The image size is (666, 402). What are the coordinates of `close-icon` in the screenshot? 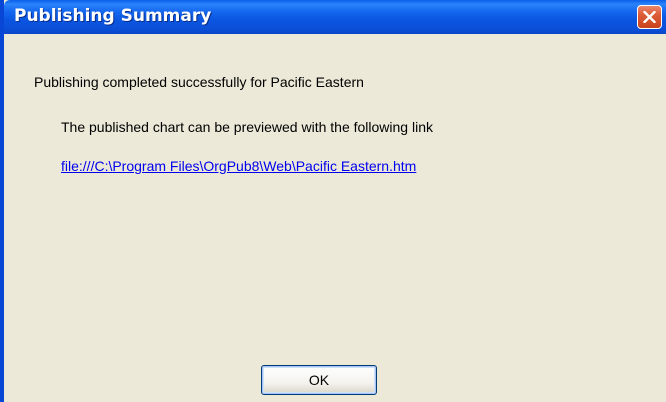 It's located at (649, 17).